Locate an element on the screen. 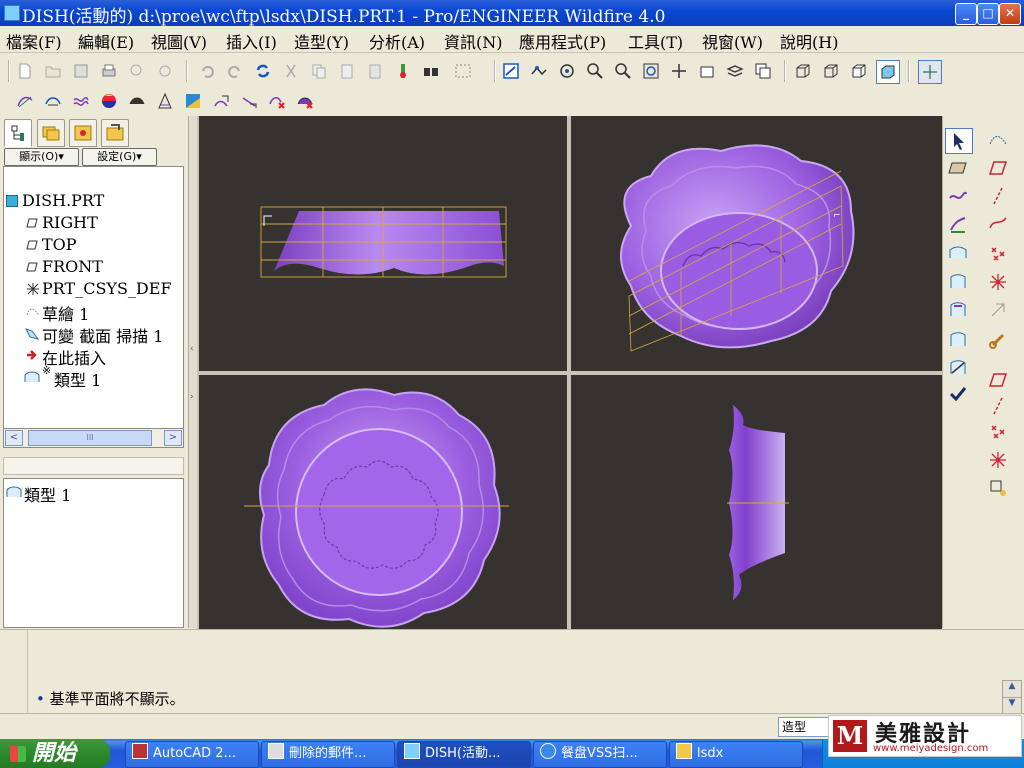  reflection-icon is located at coordinates (109, 101).